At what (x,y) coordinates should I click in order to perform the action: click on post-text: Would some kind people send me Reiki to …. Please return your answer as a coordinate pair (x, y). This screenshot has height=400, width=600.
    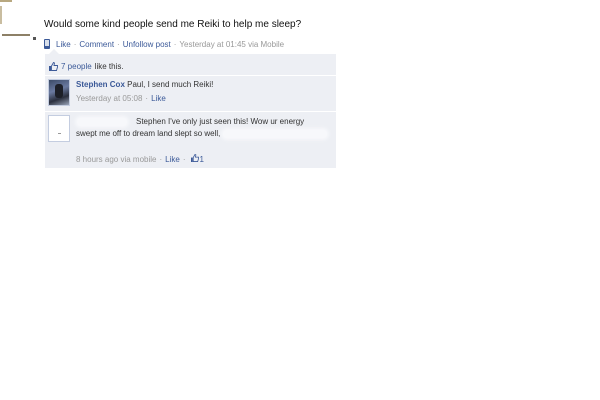
    Looking at the image, I should click on (173, 24).